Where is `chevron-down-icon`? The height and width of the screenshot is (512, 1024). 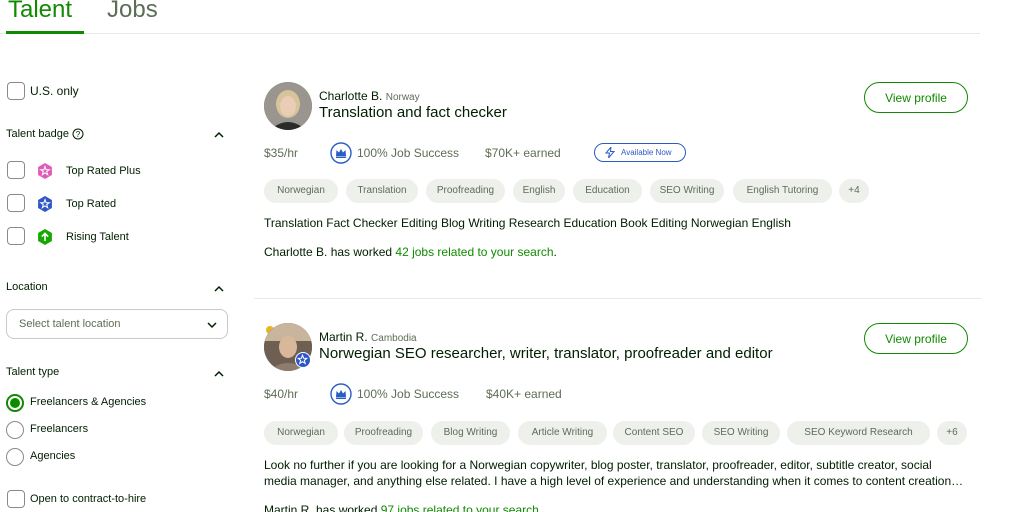
chevron-down-icon is located at coordinates (212, 325).